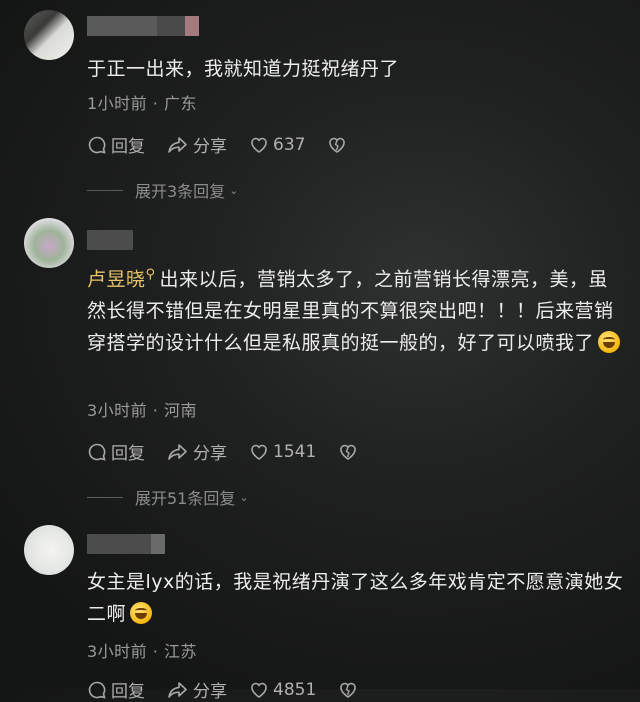 The height and width of the screenshot is (702, 640). Describe the element at coordinates (117, 103) in the screenshot. I see `comment-time: 1小时前` at that location.